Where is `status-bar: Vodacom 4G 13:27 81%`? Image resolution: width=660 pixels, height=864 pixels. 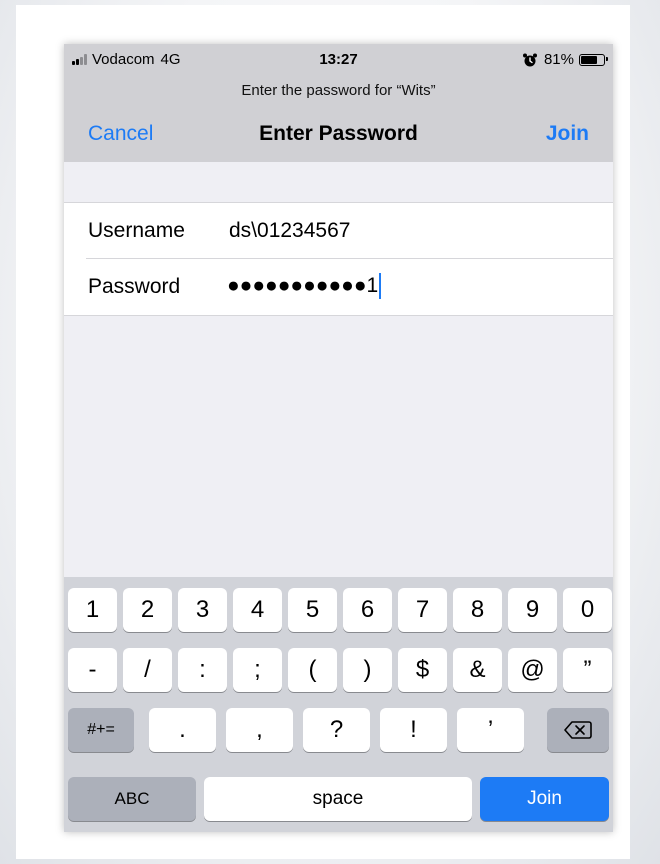
status-bar: Vodacom 4G 13:27 81% is located at coordinates (338, 59).